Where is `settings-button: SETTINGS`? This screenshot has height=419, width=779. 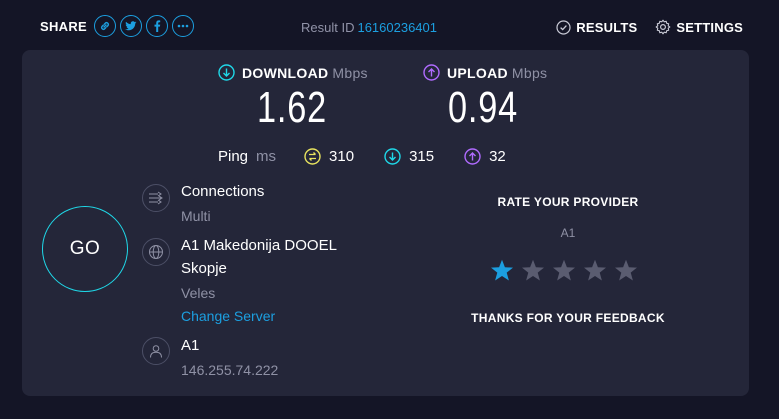
settings-button: SETTINGS is located at coordinates (699, 27).